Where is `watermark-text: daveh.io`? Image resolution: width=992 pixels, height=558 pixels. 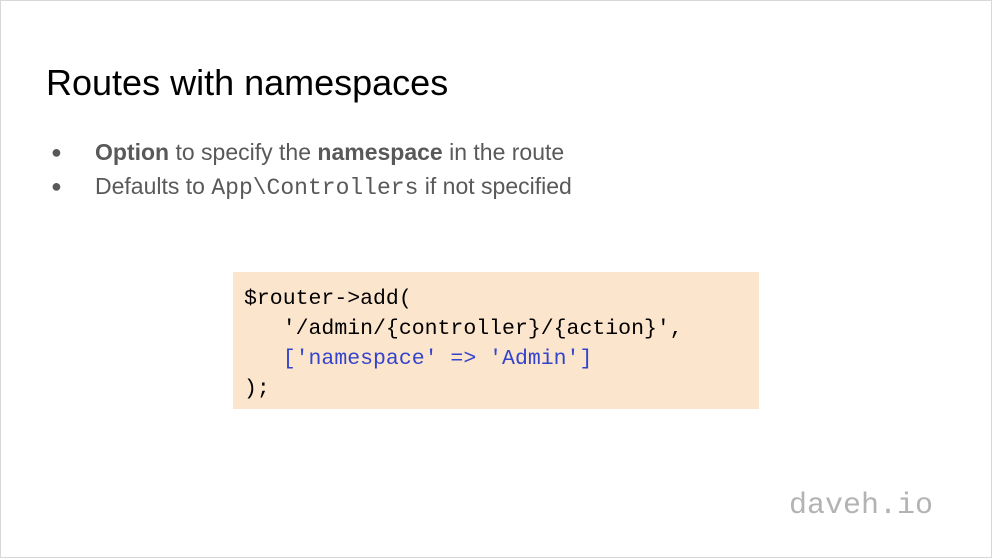
watermark-text: daveh.io is located at coordinates (861, 506).